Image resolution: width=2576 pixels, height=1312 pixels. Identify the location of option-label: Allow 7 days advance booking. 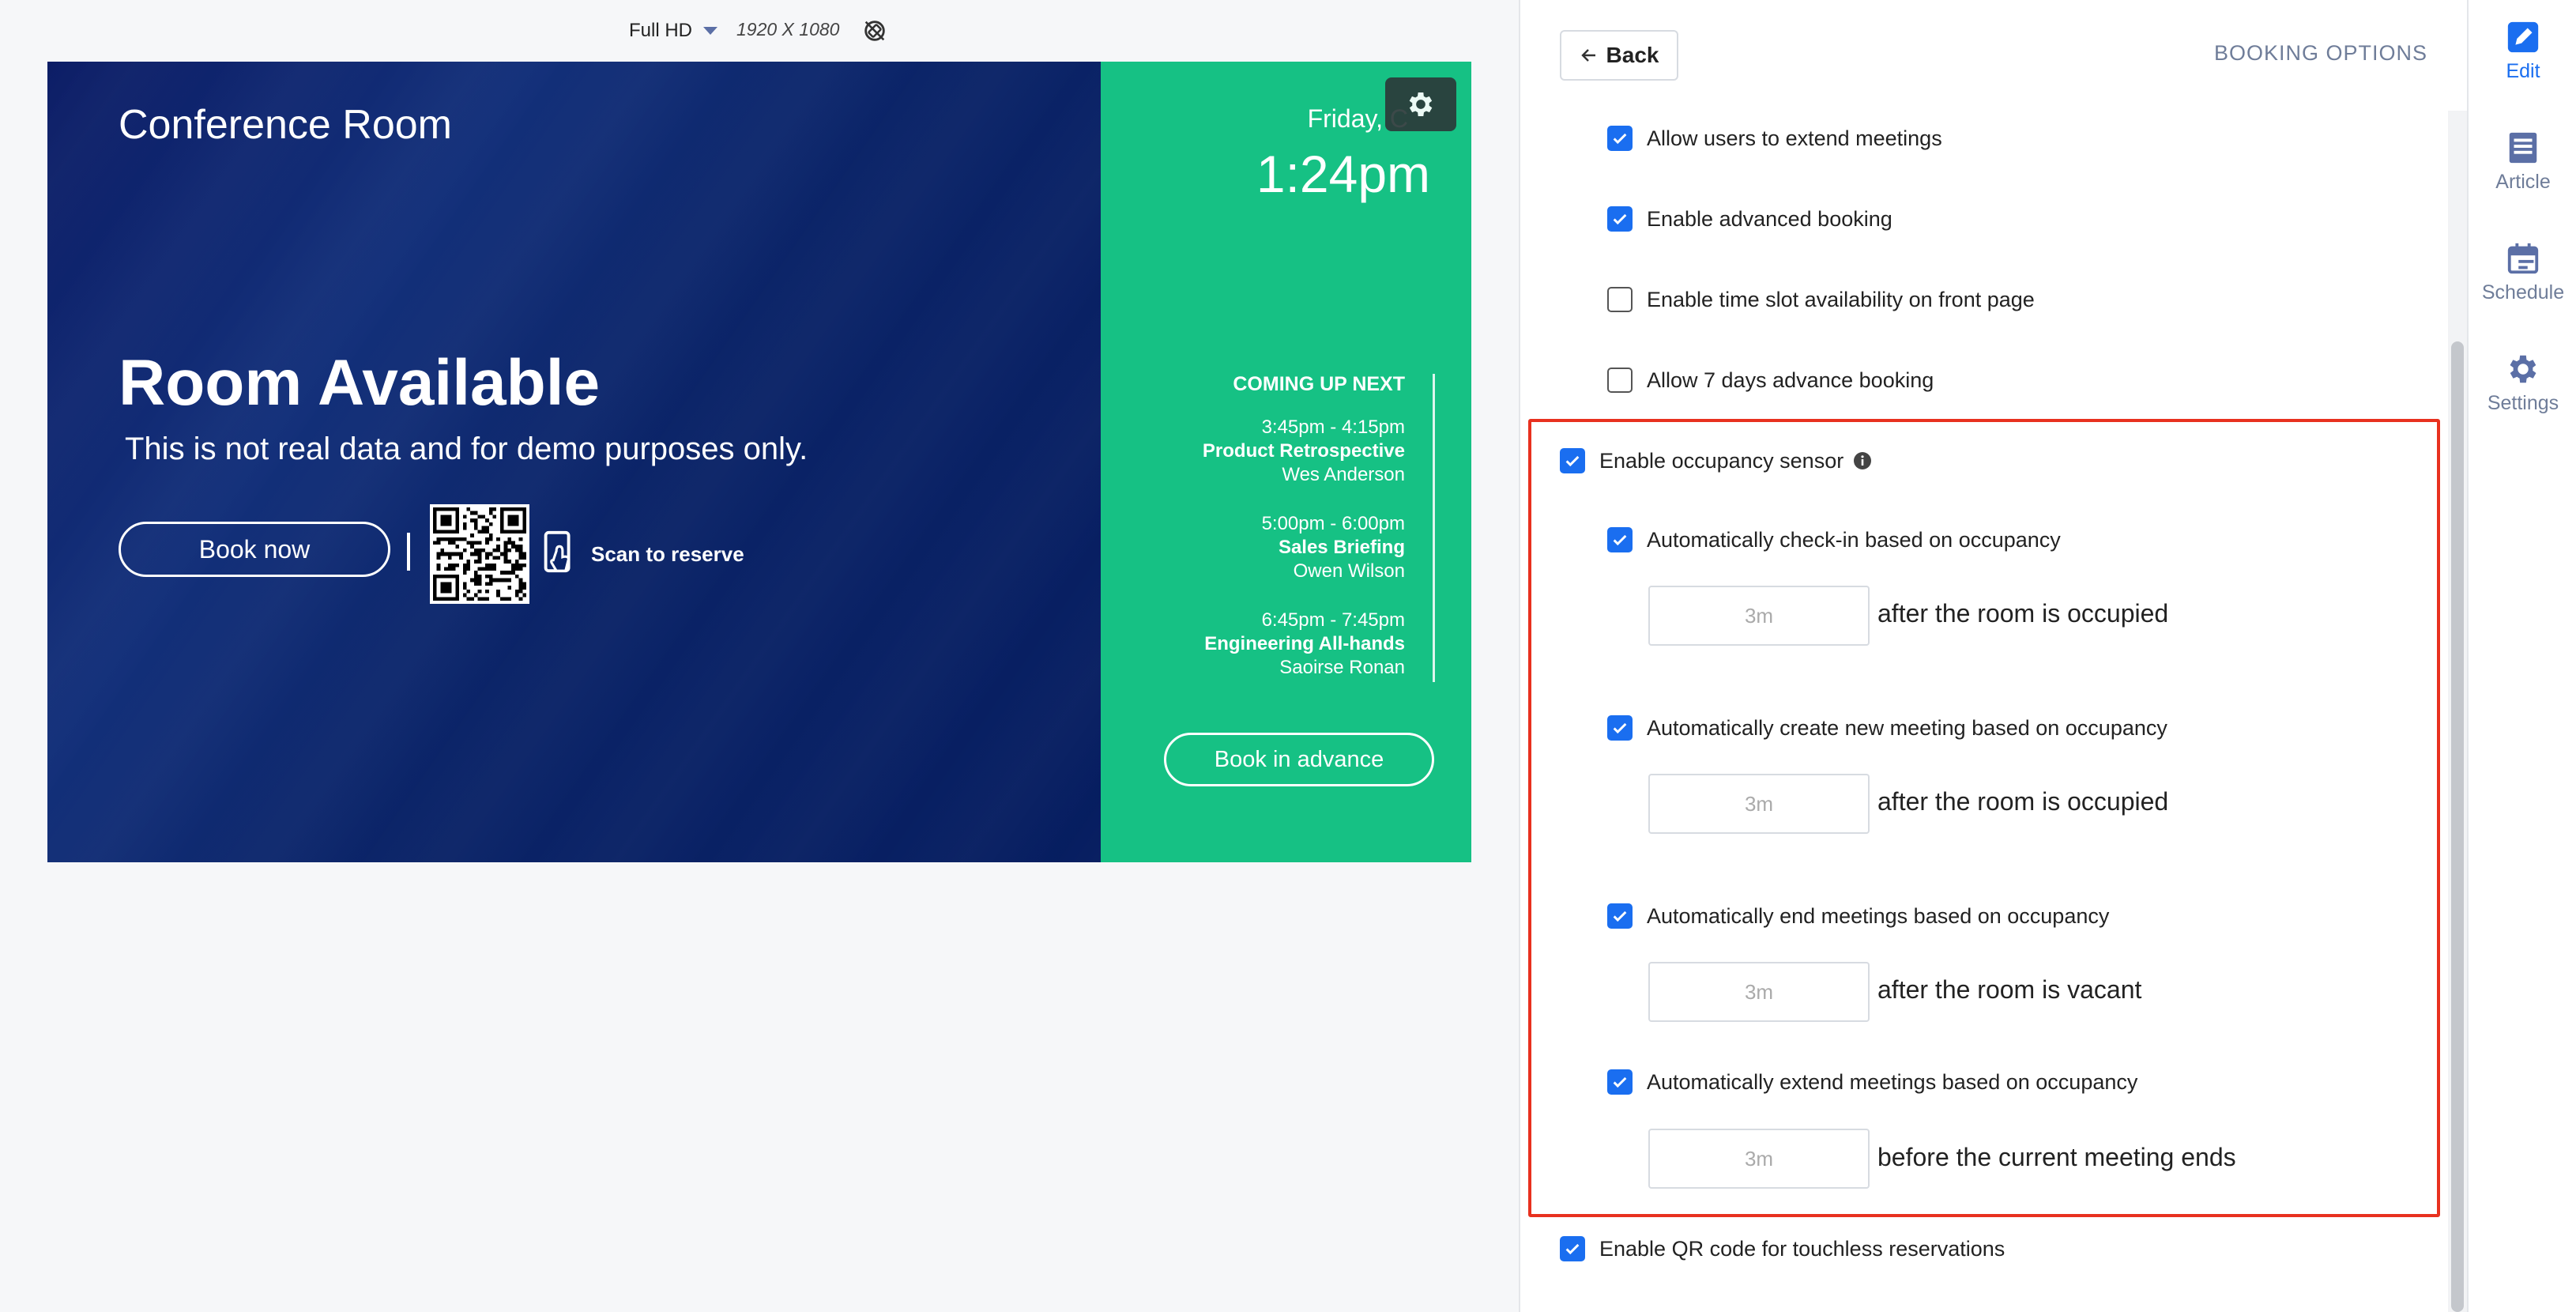
(1790, 380).